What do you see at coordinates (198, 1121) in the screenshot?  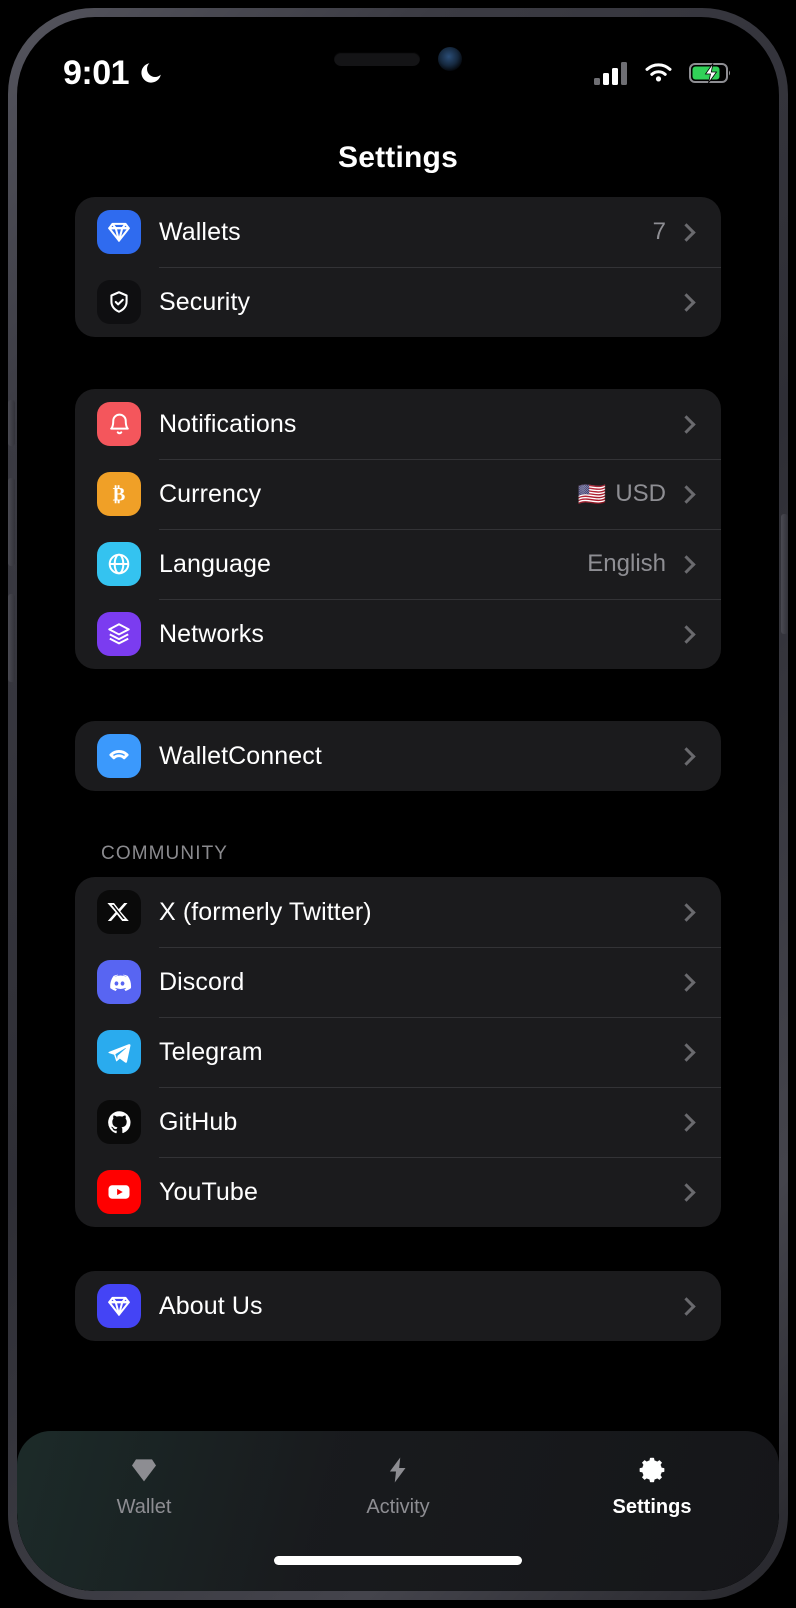 I see `settings-row-label: GitHub` at bounding box center [198, 1121].